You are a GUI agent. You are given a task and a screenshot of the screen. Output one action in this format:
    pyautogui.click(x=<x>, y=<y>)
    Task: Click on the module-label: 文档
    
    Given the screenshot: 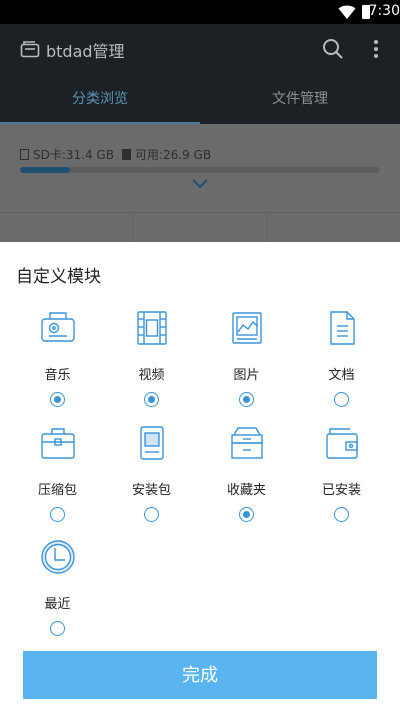 What is the action you would take?
    pyautogui.click(x=341, y=375)
    